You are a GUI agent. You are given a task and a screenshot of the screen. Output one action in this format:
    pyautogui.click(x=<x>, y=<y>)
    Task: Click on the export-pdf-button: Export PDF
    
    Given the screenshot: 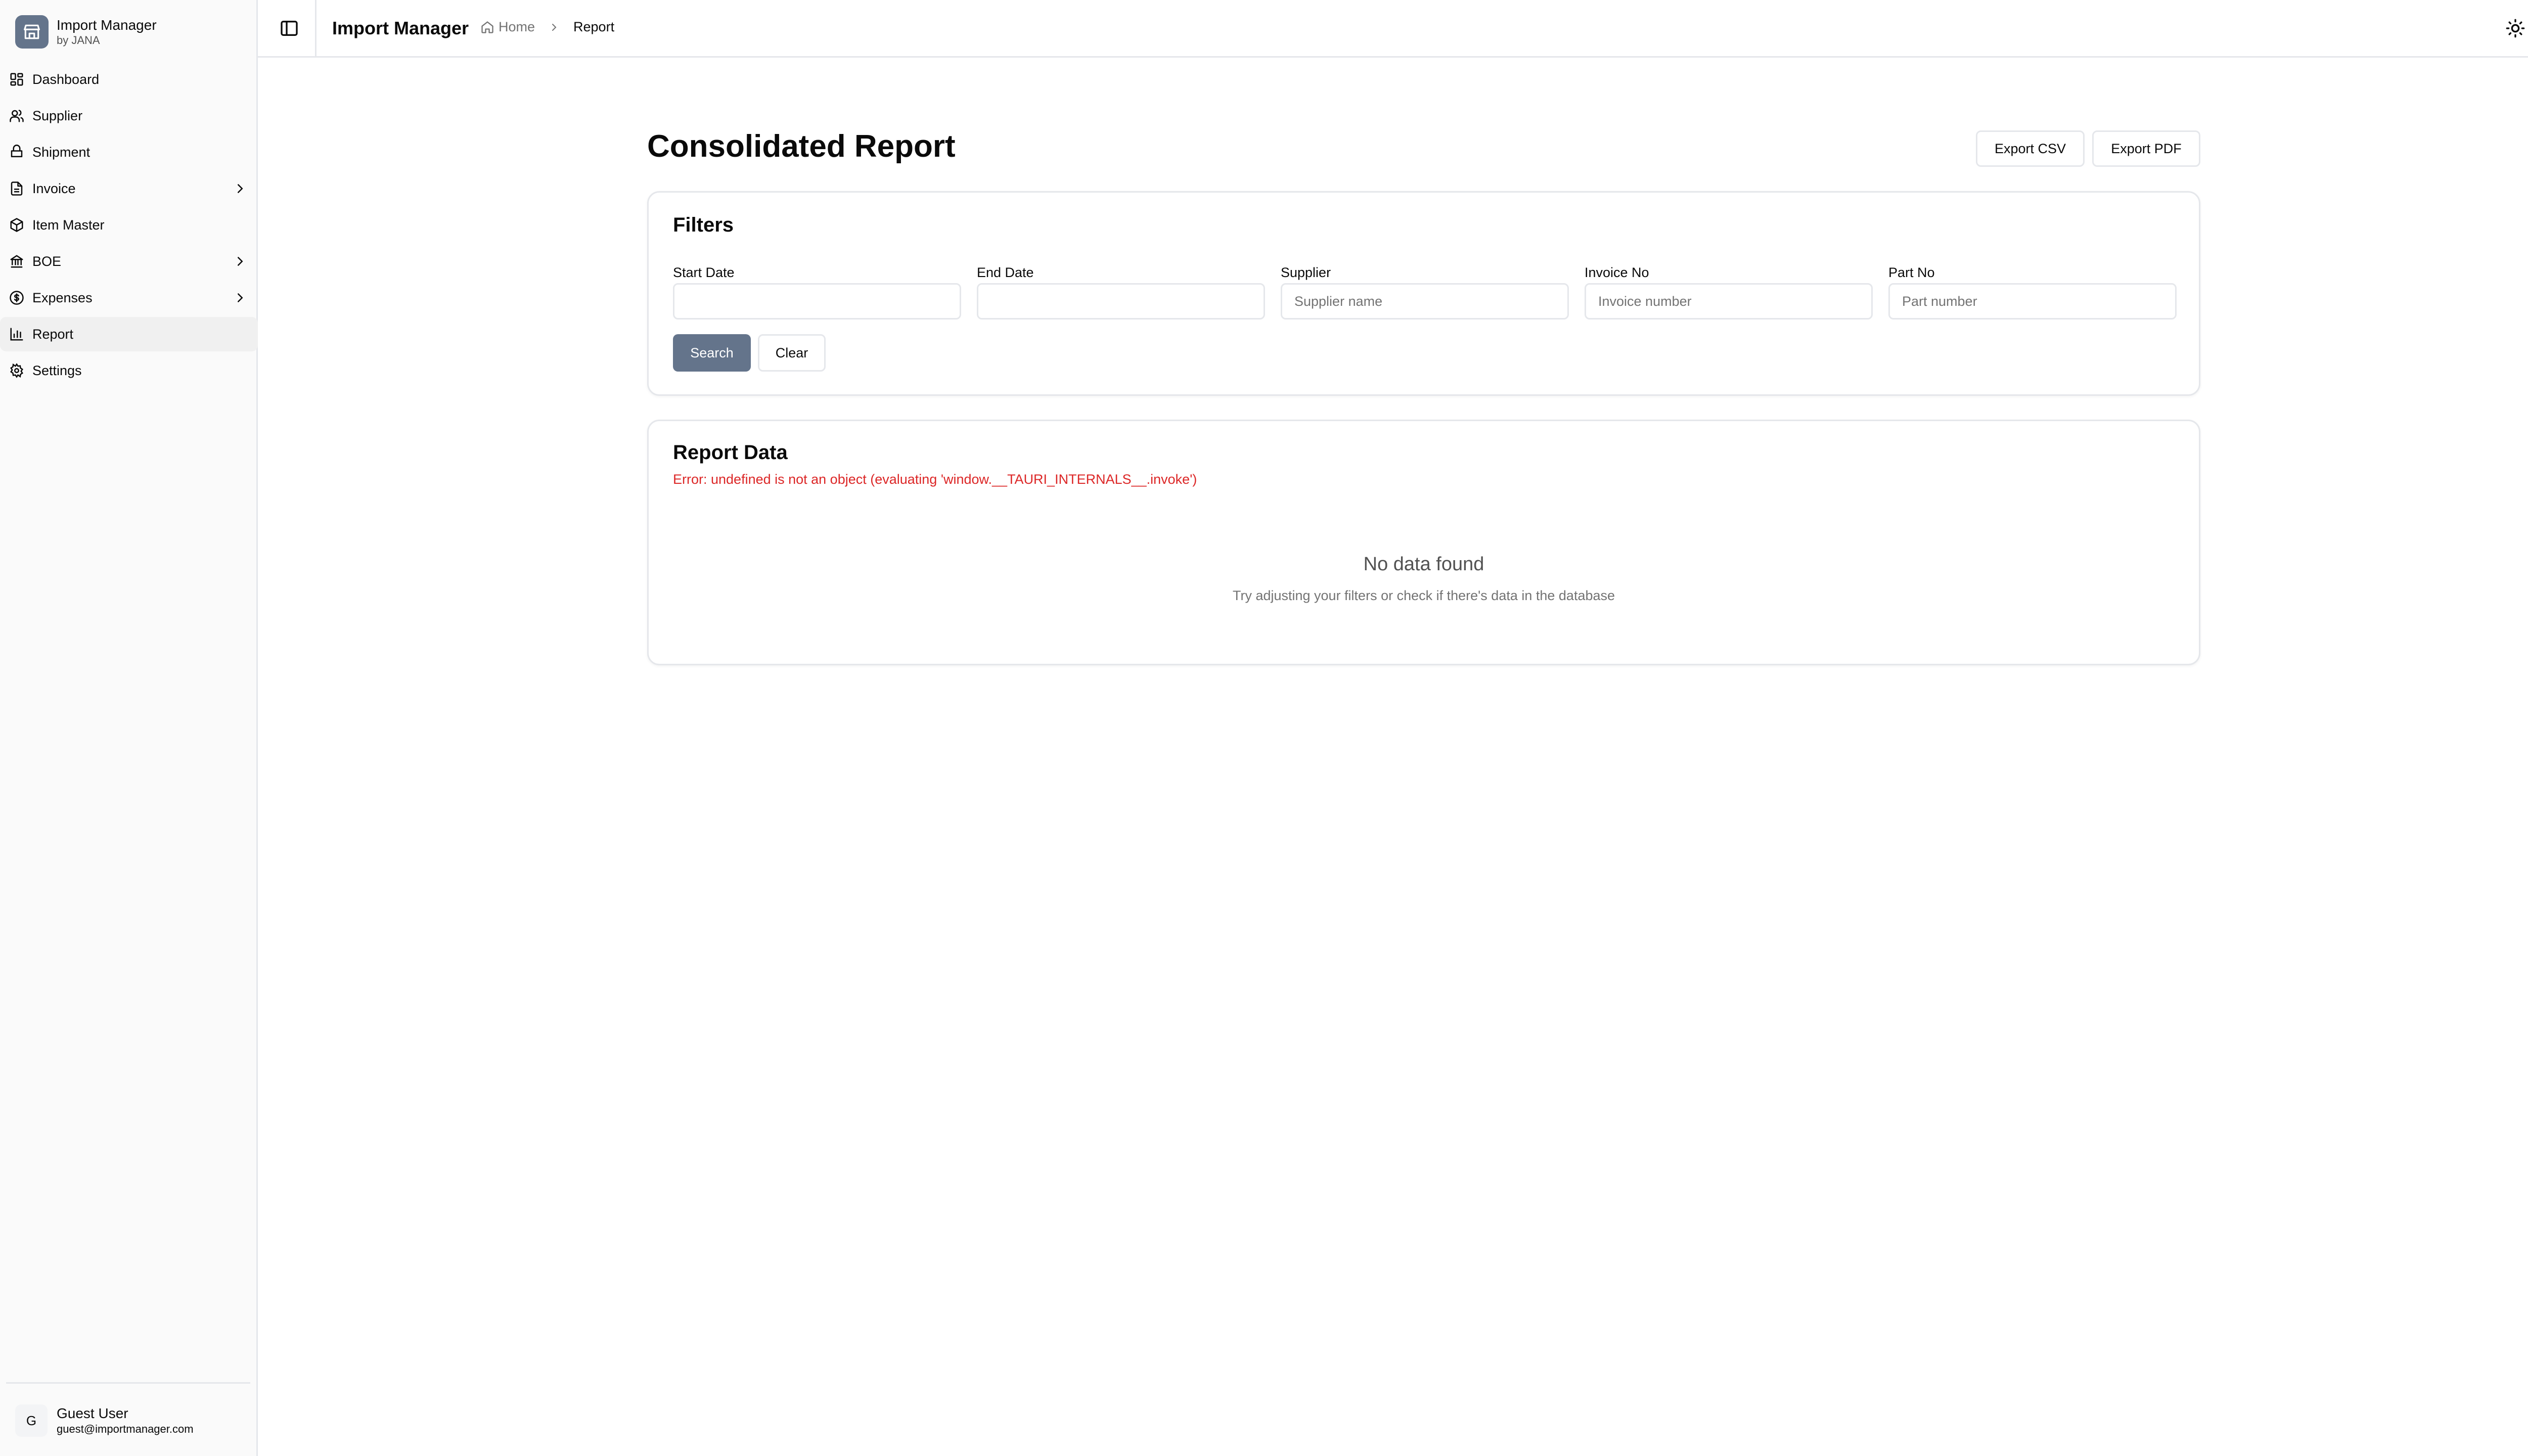 What is the action you would take?
    pyautogui.click(x=2146, y=148)
    